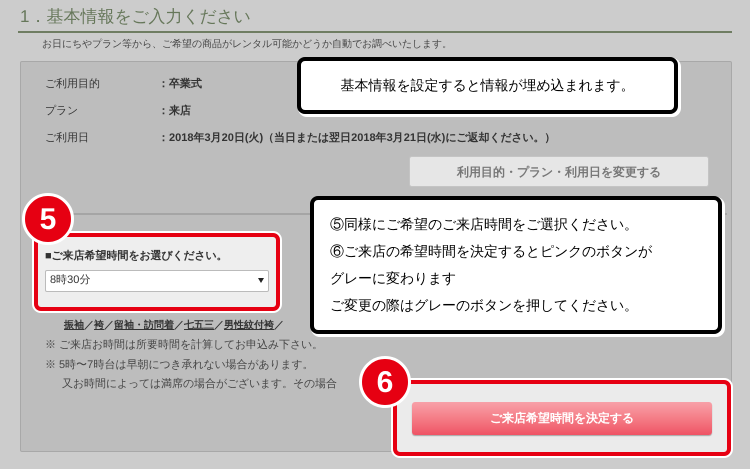 The height and width of the screenshot is (469, 750). Describe the element at coordinates (393, 278) in the screenshot. I see `callout-text: グレーに変わります` at that location.